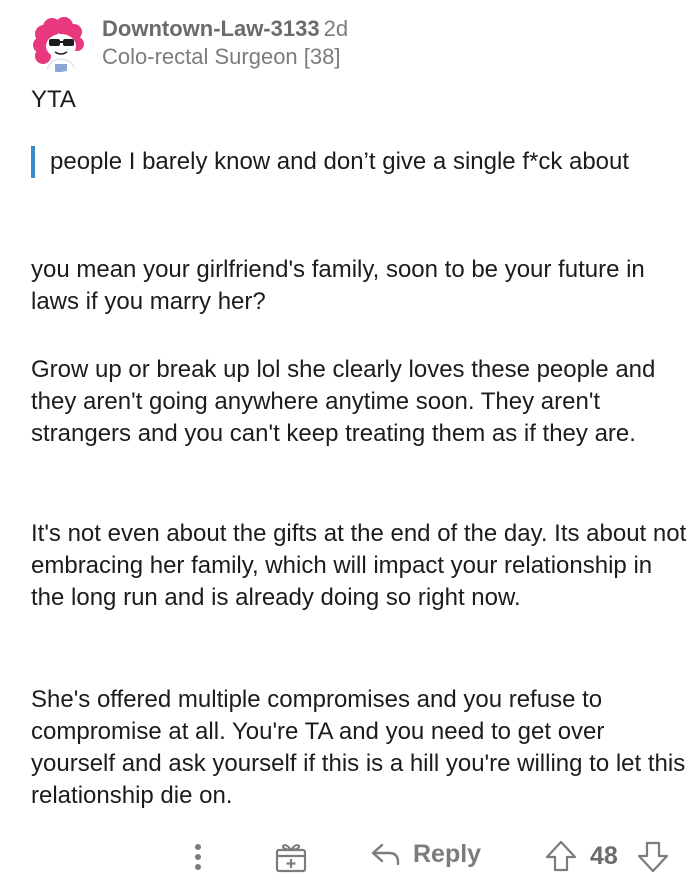 The image size is (700, 893). I want to click on reply-button: Reply, so click(425, 854).